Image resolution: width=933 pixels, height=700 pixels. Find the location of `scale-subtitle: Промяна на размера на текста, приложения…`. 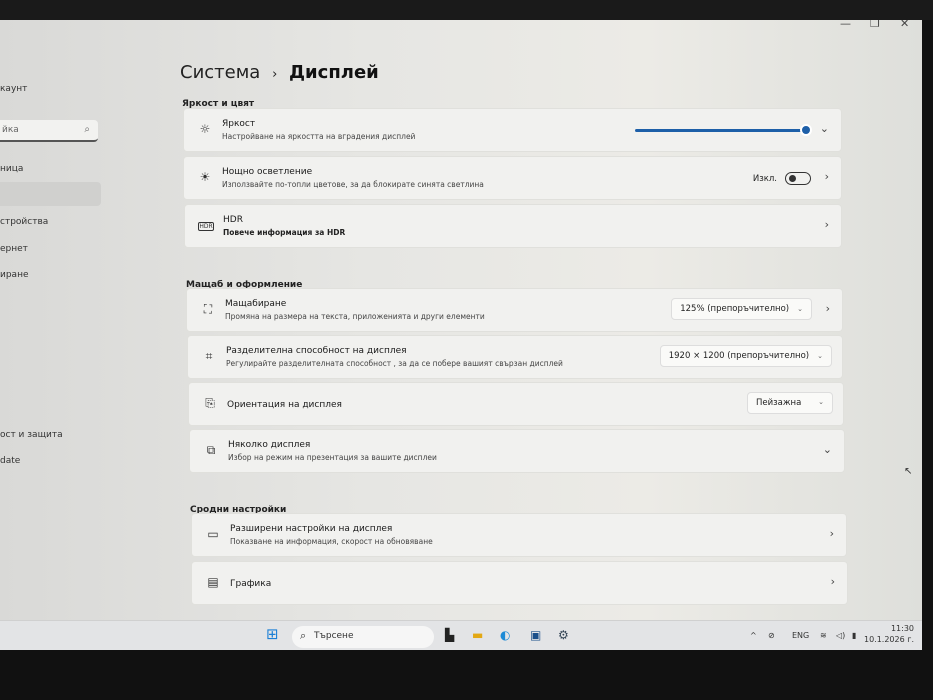

scale-subtitle: Промяна на размера на текста, приложения… is located at coordinates (355, 316).